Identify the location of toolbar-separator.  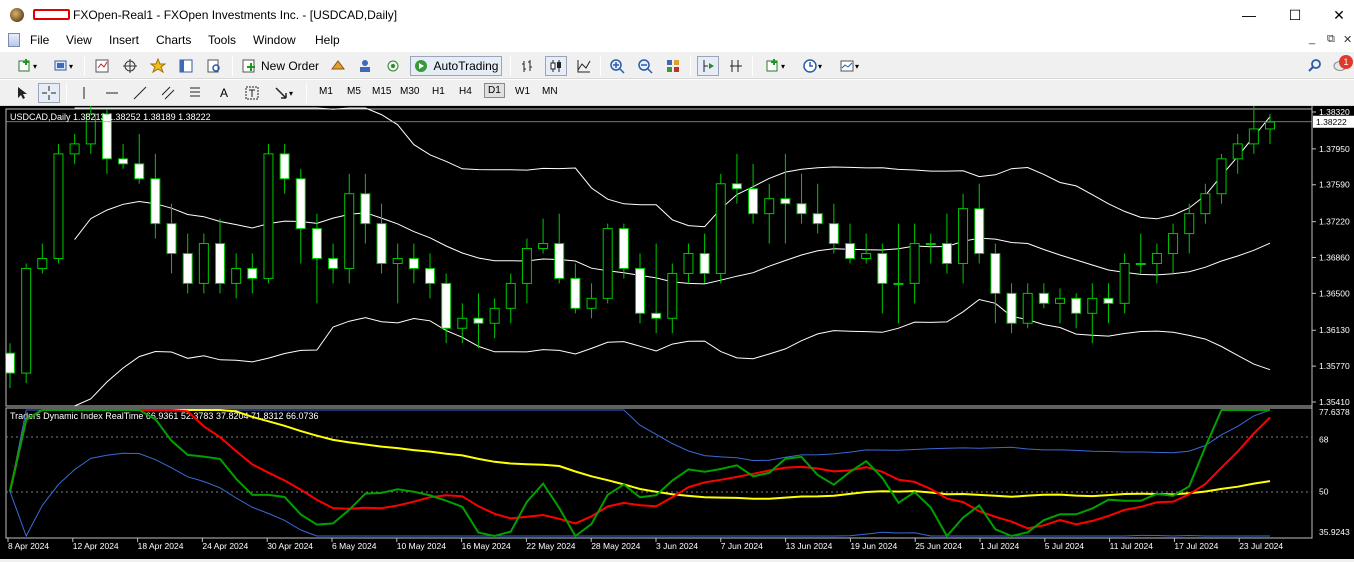
(84, 66).